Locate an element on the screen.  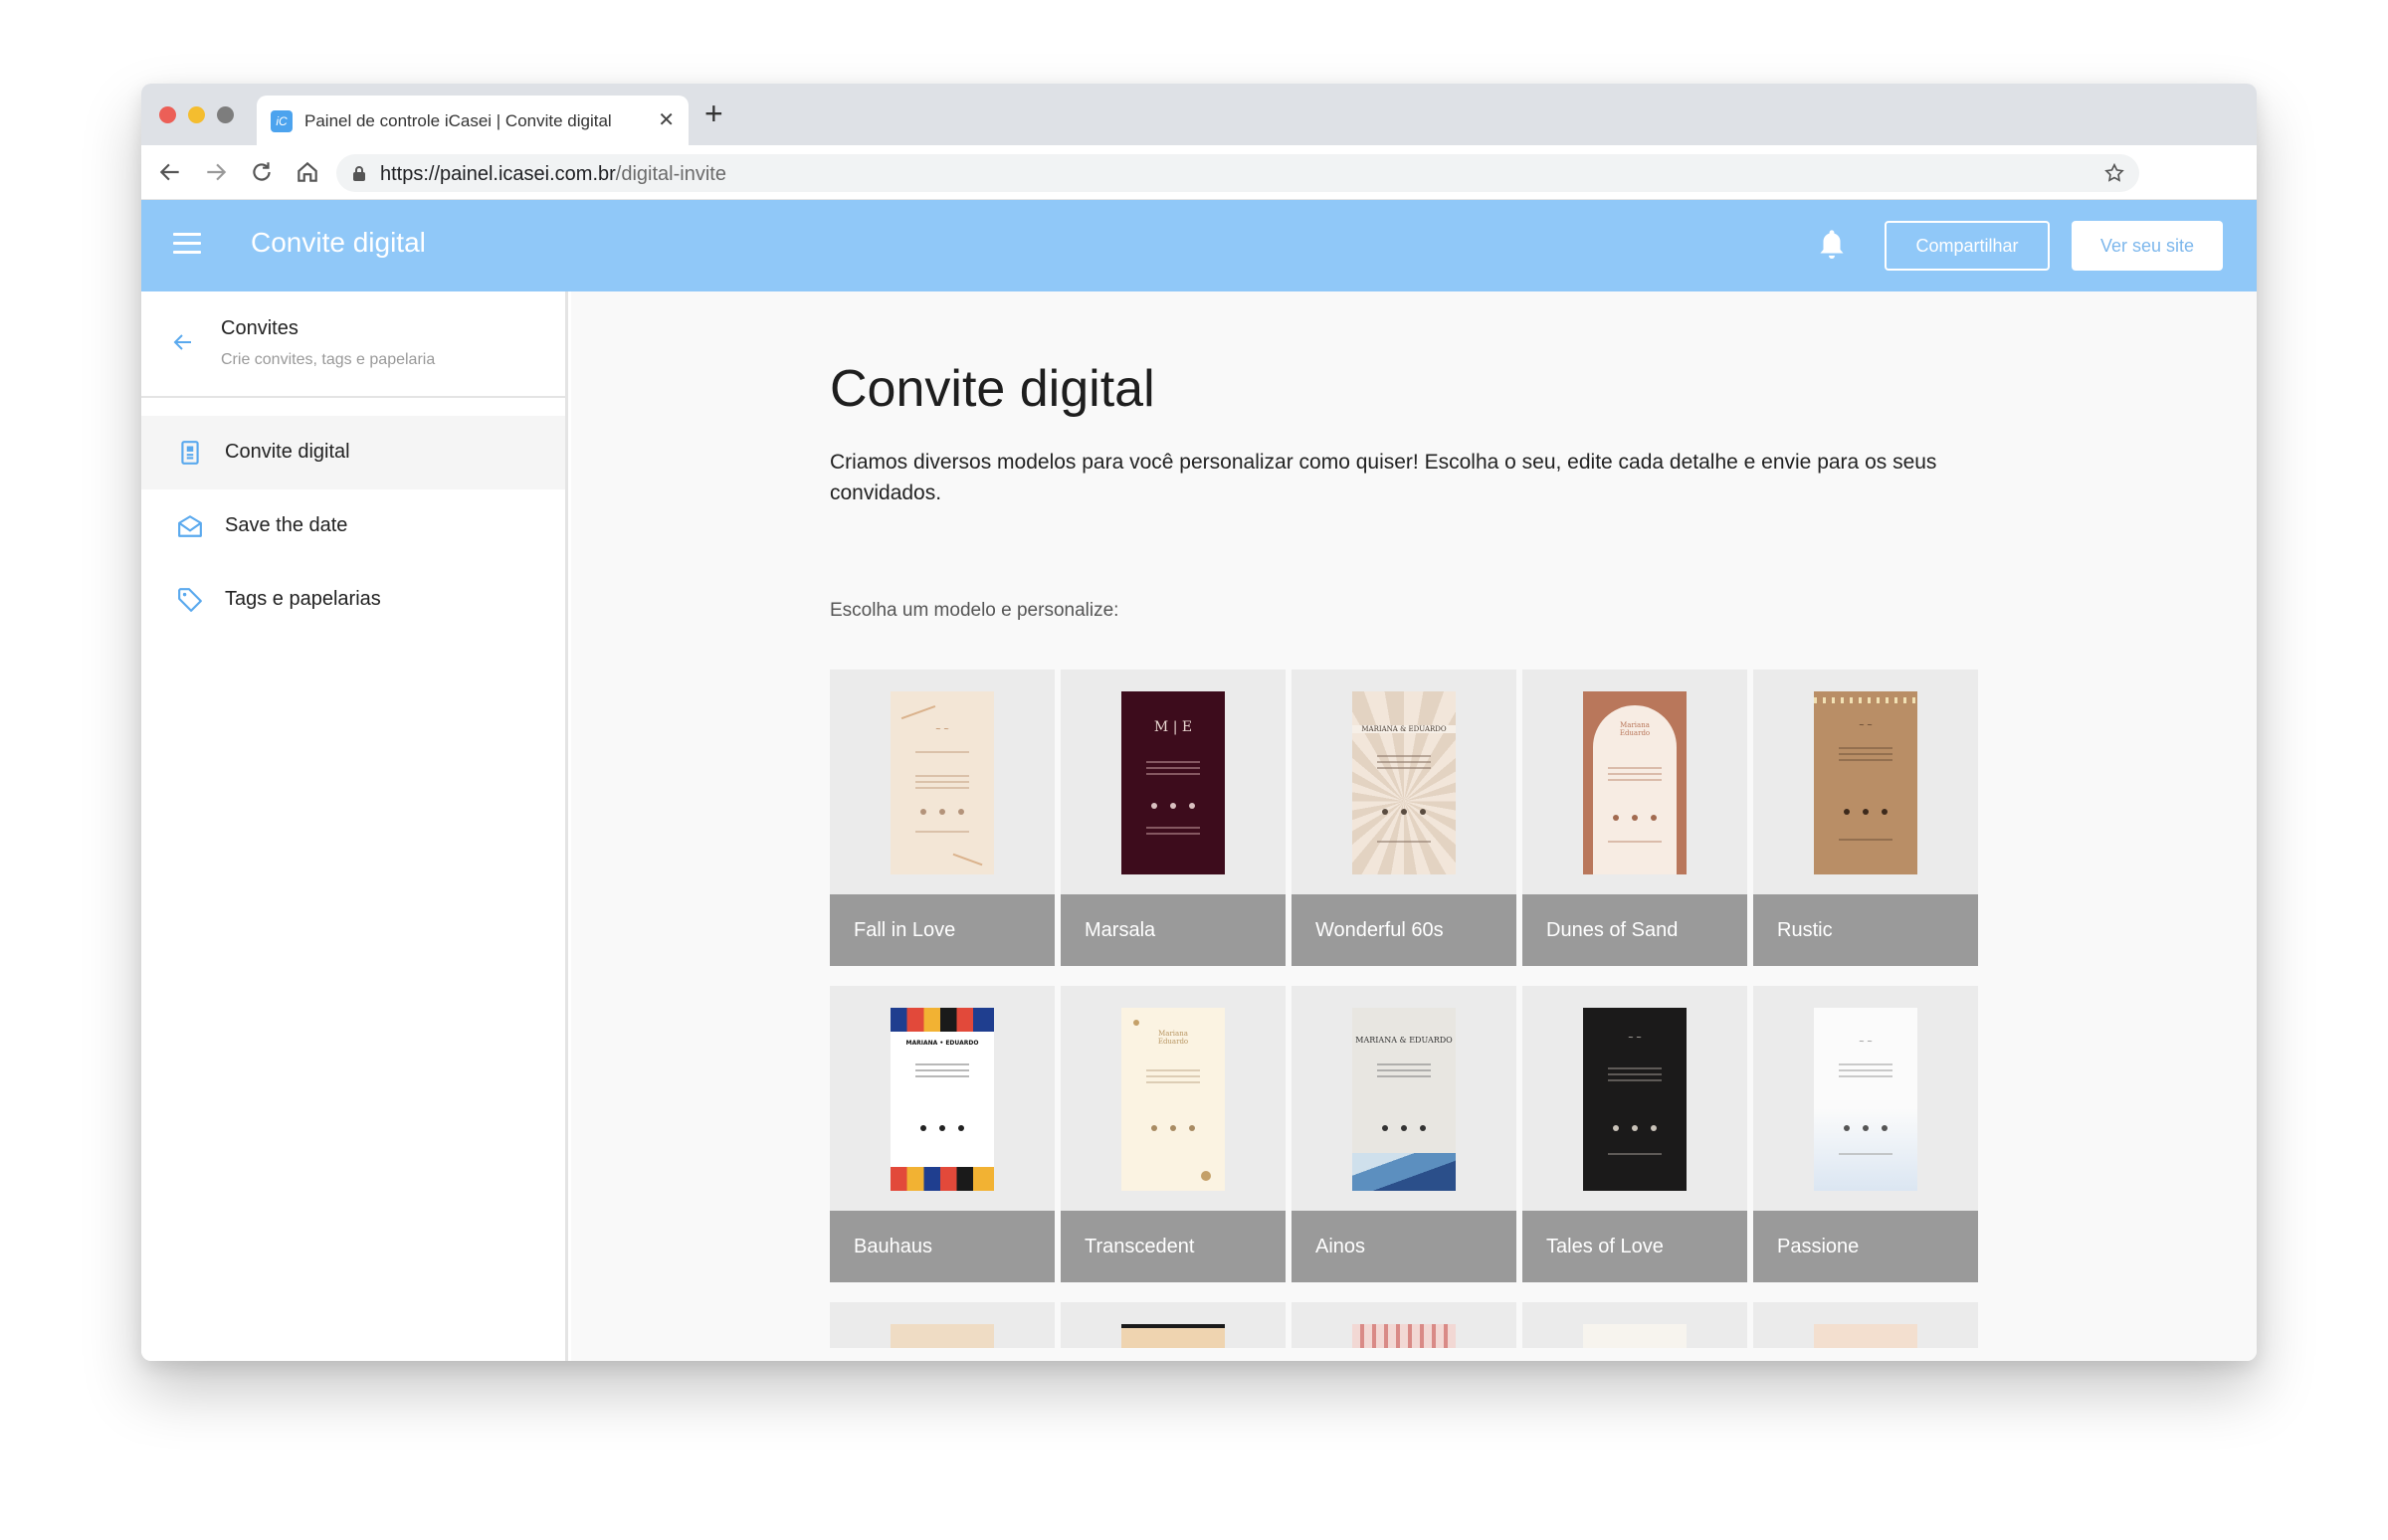
sidebar-item-label: Save the date is located at coordinates (286, 525).